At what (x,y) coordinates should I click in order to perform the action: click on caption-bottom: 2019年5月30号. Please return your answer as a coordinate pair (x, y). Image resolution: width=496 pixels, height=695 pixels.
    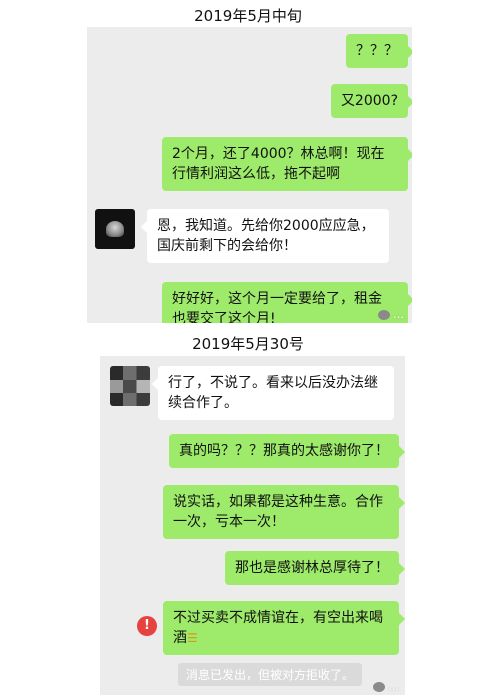
    Looking at the image, I should click on (248, 344).